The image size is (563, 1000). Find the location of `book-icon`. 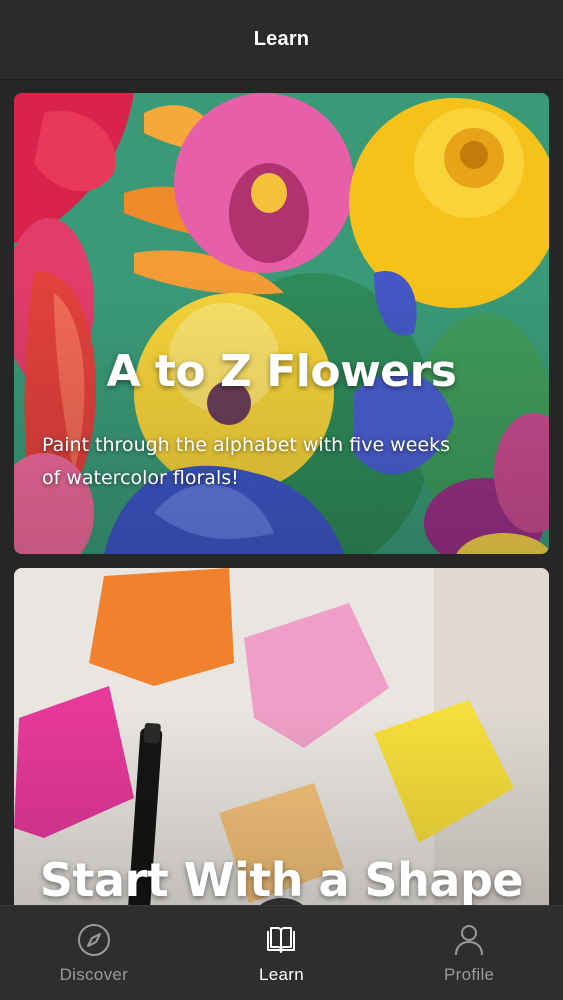

book-icon is located at coordinates (281, 940).